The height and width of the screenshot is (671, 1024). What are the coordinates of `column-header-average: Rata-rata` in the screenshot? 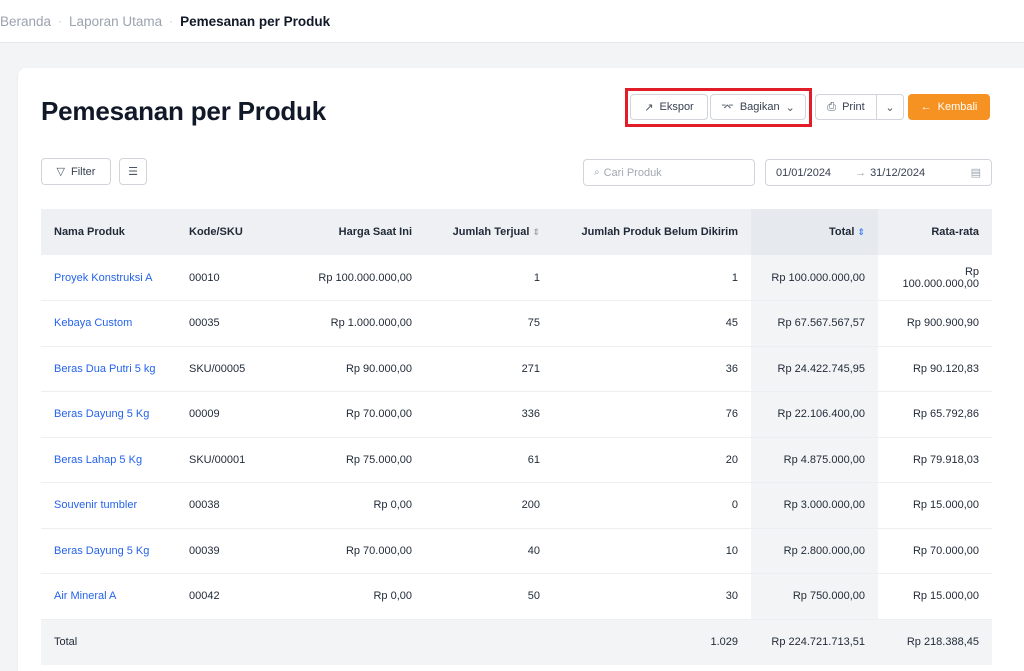 It's located at (935, 232).